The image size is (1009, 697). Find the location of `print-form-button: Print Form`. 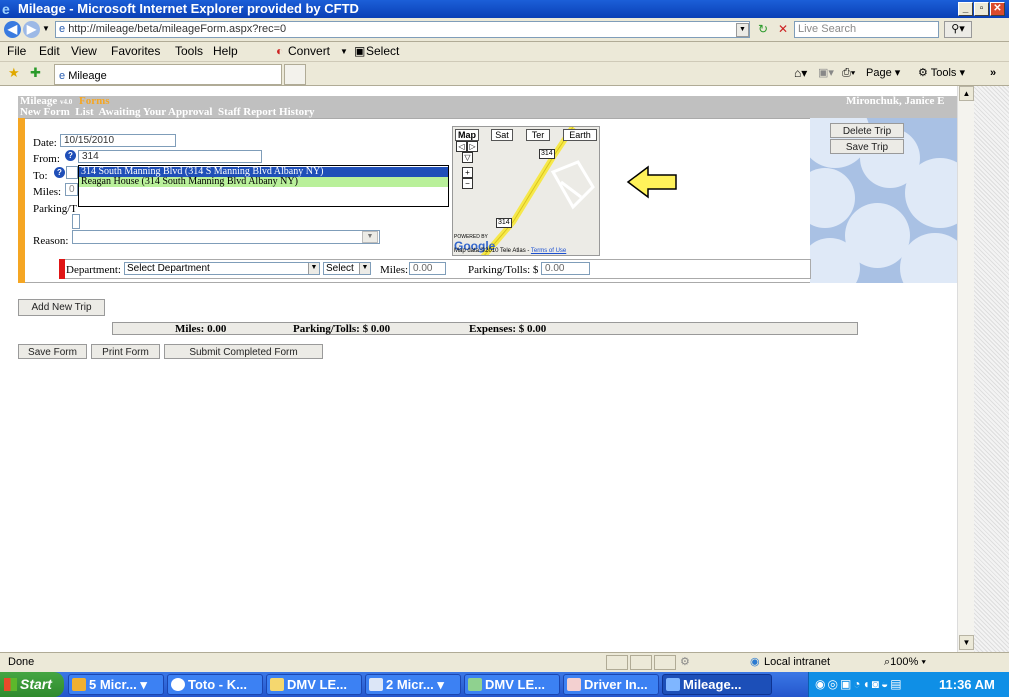

print-form-button: Print Form is located at coordinates (125, 351).